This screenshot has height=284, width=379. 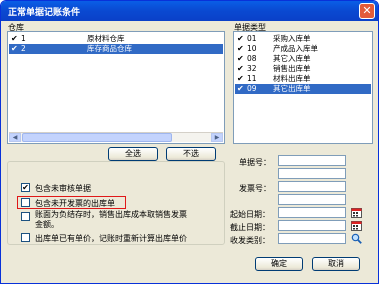 I want to click on warehouse-code: 1, so click(x=23, y=38).